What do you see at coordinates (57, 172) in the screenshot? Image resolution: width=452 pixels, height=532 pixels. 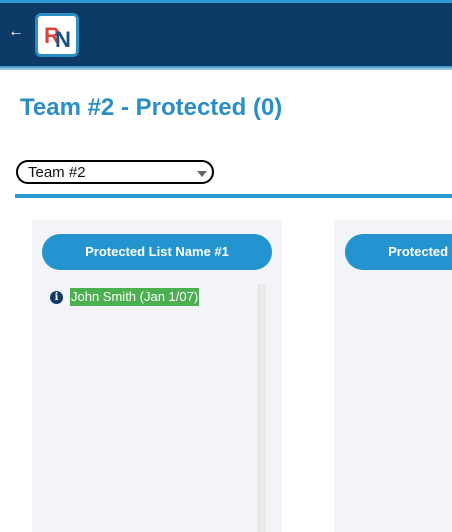 I see `team-select-value: Team #2` at bounding box center [57, 172].